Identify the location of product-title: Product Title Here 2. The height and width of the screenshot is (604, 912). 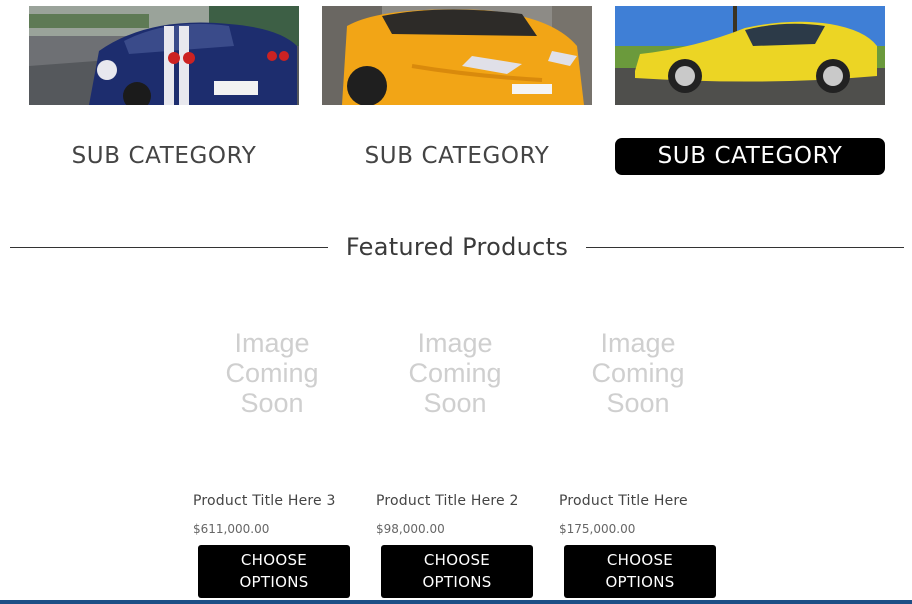
(447, 501).